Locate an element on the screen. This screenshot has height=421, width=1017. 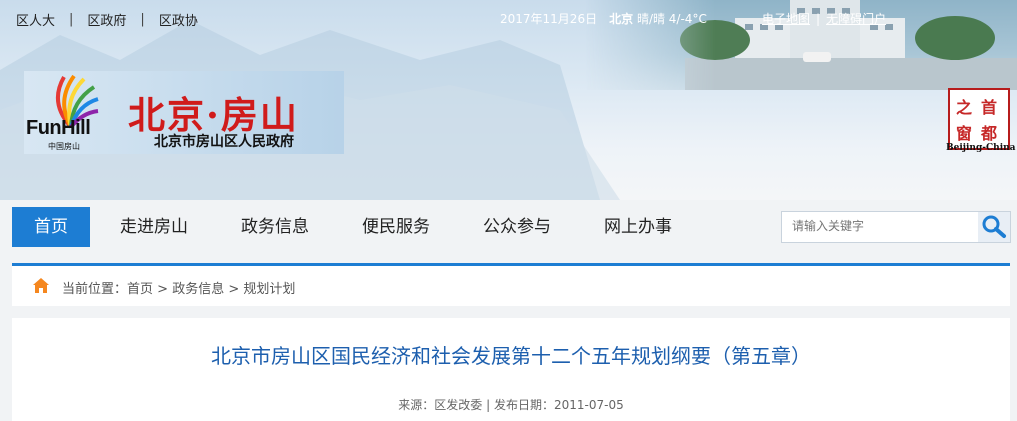
site-search is located at coordinates (896, 227).